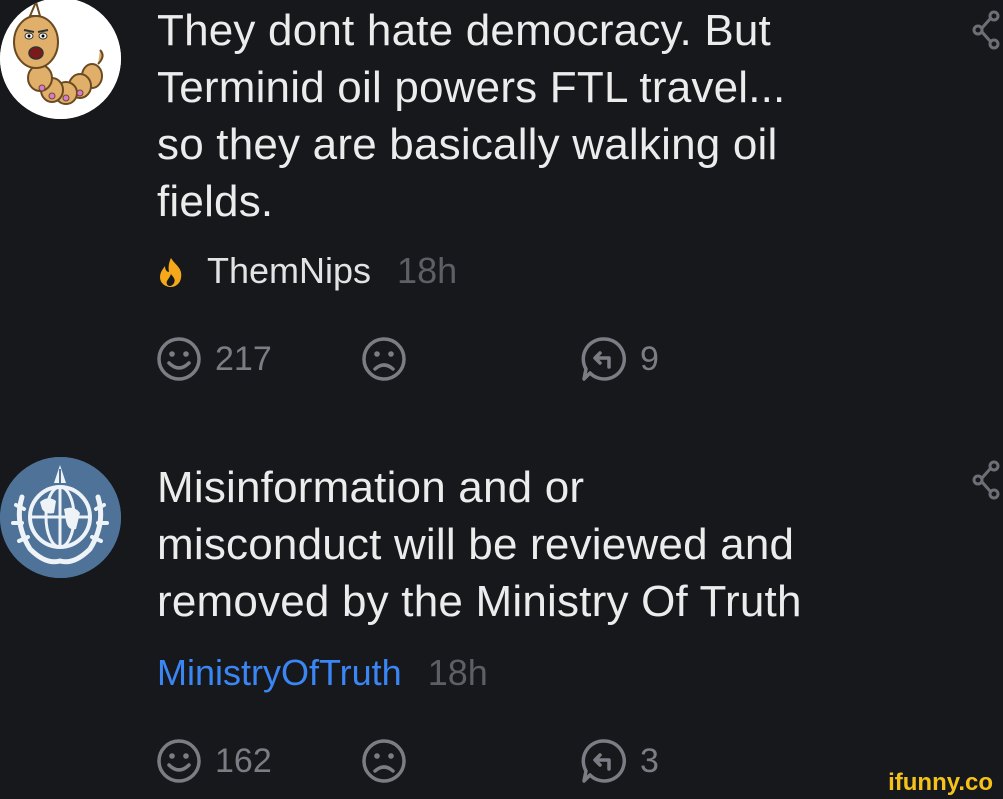 The width and height of the screenshot is (1003, 799). I want to click on user-avatar-ministryoftruth, so click(60, 517).